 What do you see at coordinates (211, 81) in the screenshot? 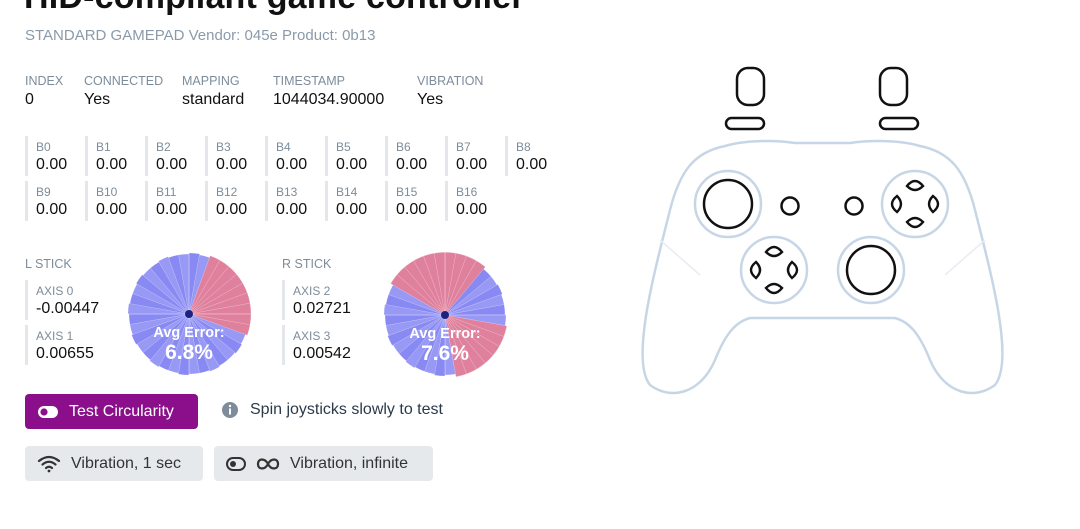
I see `info-label: MAPPING` at bounding box center [211, 81].